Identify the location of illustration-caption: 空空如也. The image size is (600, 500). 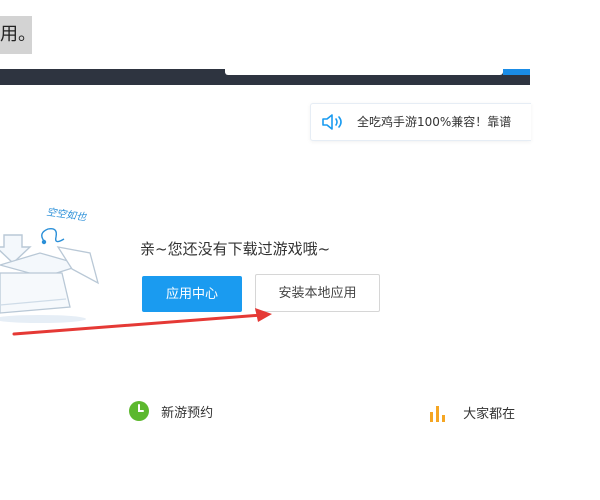
(67, 215).